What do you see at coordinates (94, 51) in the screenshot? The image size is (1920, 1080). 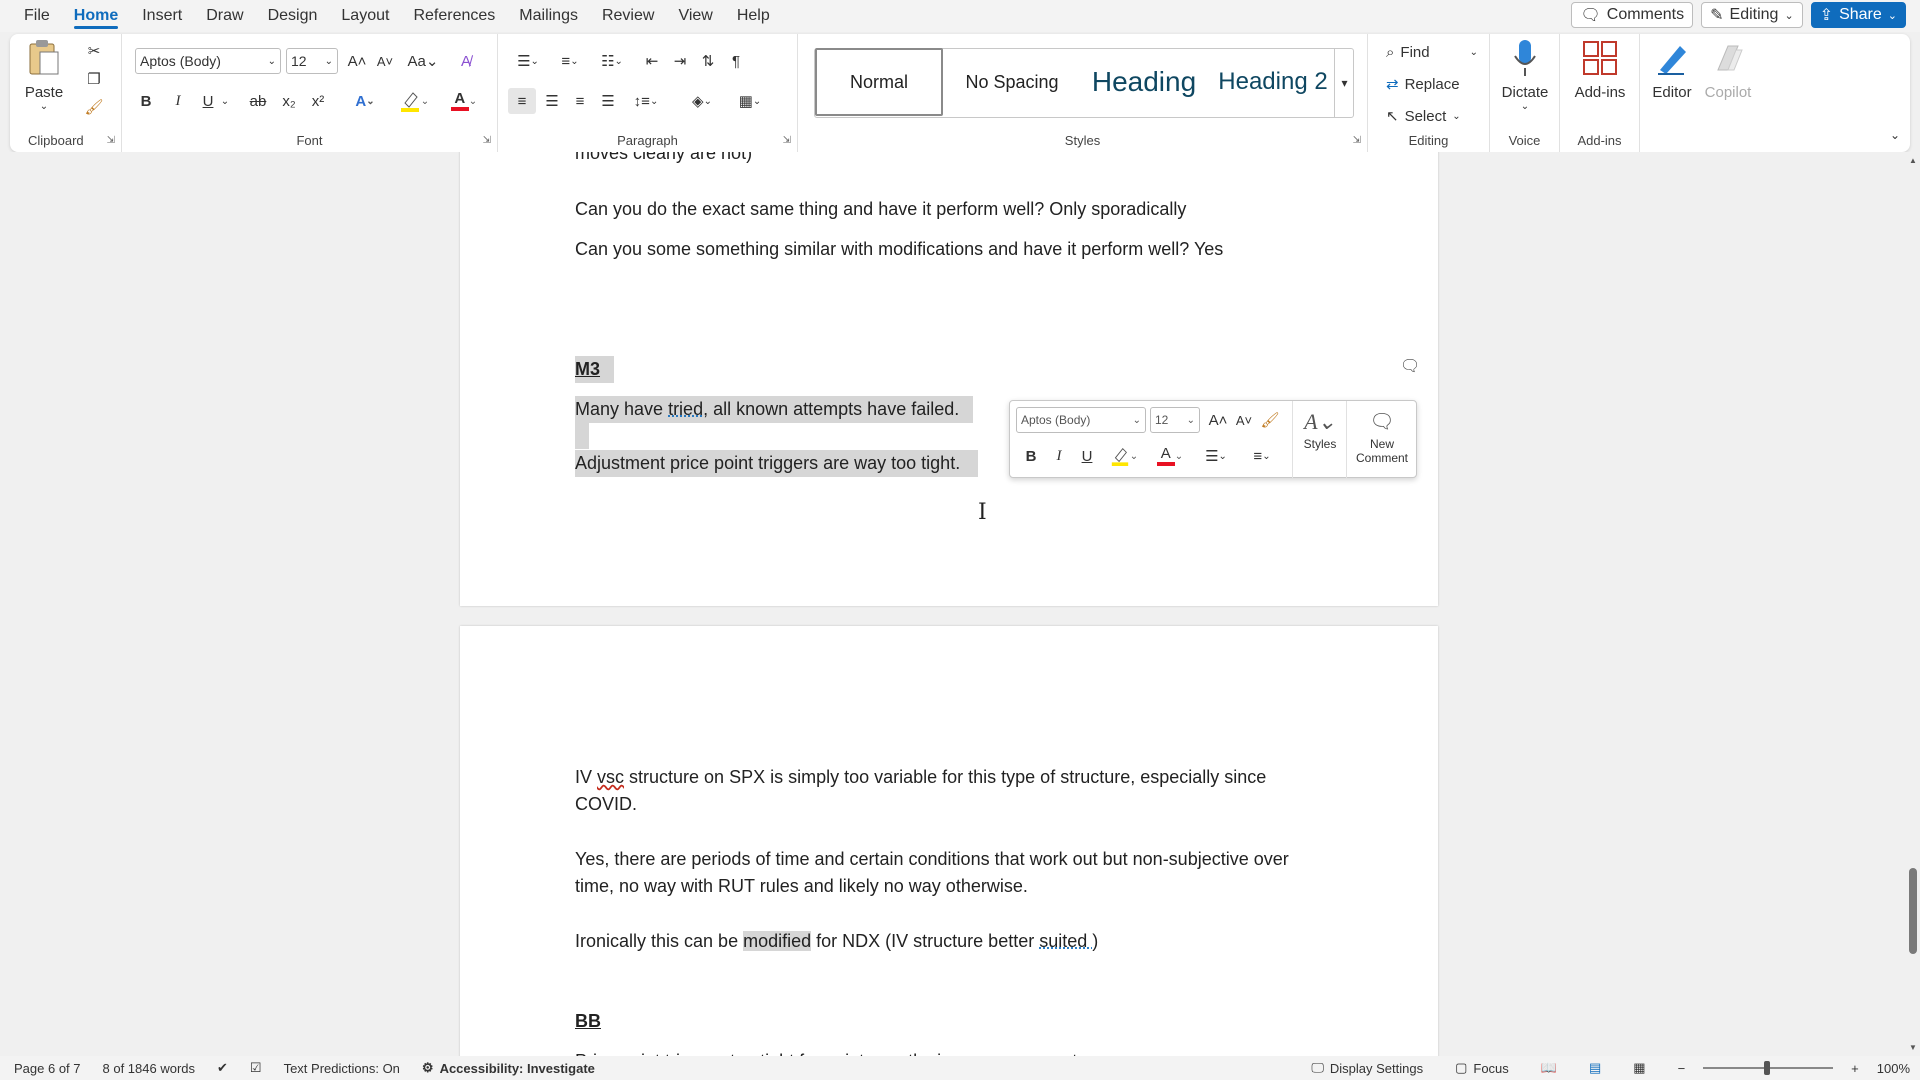 I see `cut-icon: ✂` at bounding box center [94, 51].